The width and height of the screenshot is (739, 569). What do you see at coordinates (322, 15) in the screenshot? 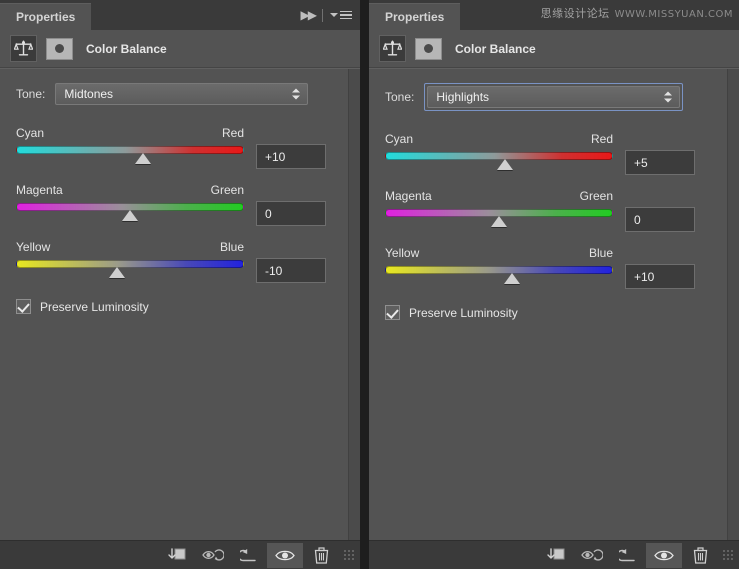
I see `tool-divider` at bounding box center [322, 15].